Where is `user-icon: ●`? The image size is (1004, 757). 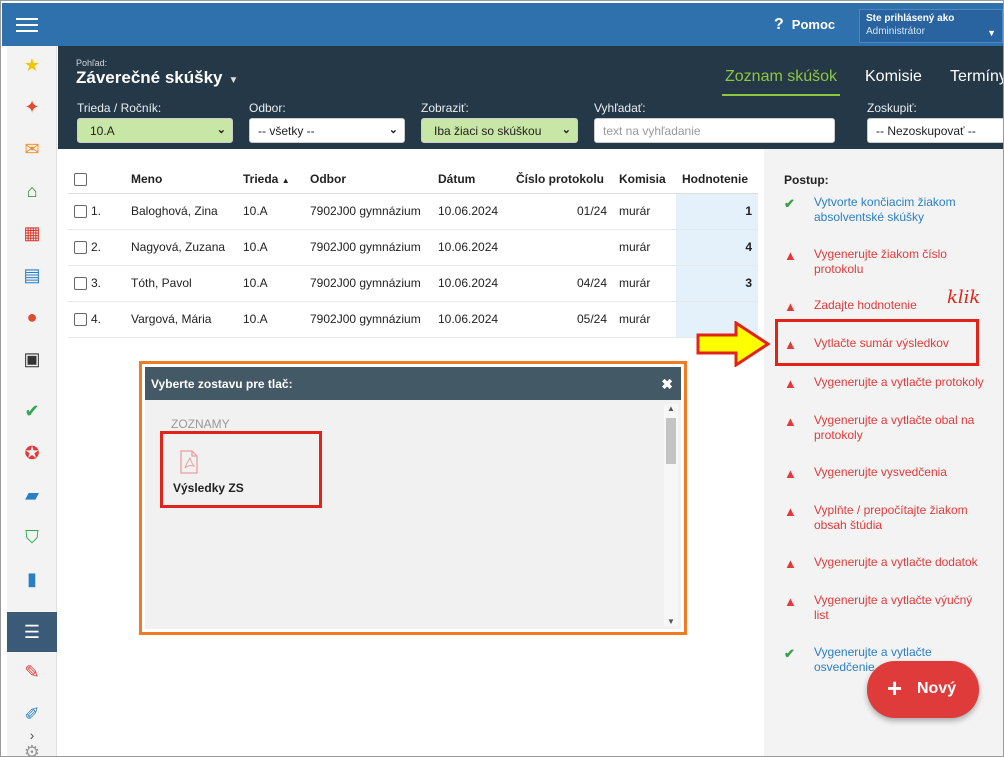 user-icon: ● is located at coordinates (32, 317).